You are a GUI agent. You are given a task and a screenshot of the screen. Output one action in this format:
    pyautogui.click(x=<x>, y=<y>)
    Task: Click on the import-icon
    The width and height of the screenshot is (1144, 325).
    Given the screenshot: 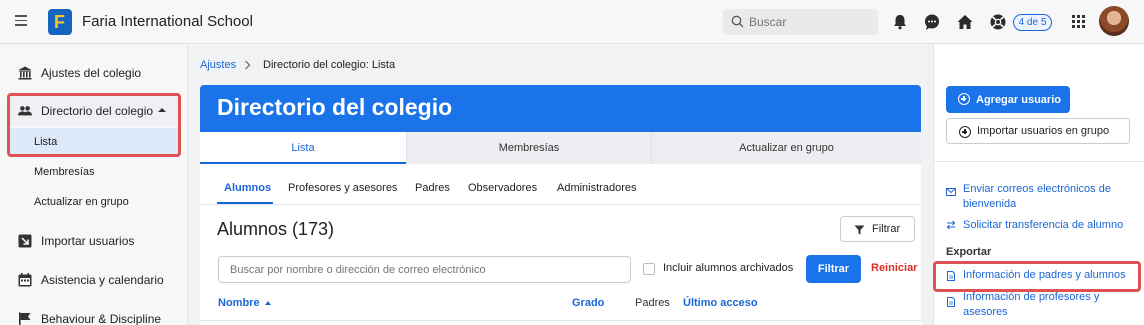 What is the action you would take?
    pyautogui.click(x=25, y=241)
    